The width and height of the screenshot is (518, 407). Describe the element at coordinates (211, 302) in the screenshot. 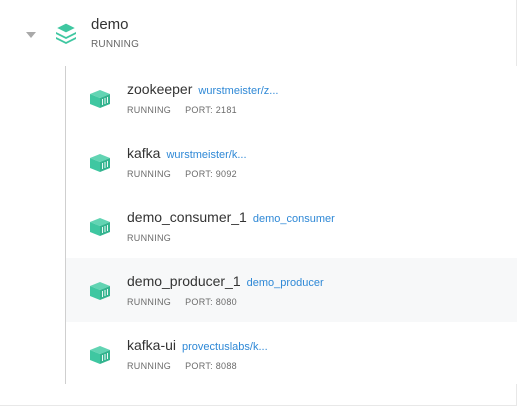

I see `container-port: PORT: 8080` at that location.